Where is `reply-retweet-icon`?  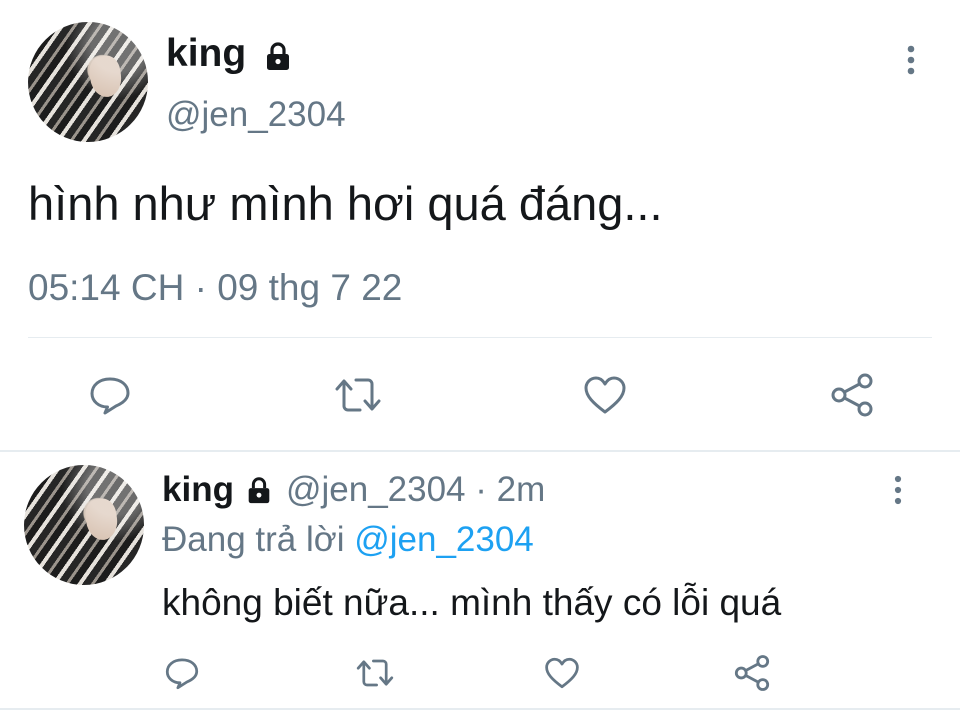 reply-retweet-icon is located at coordinates (375, 673).